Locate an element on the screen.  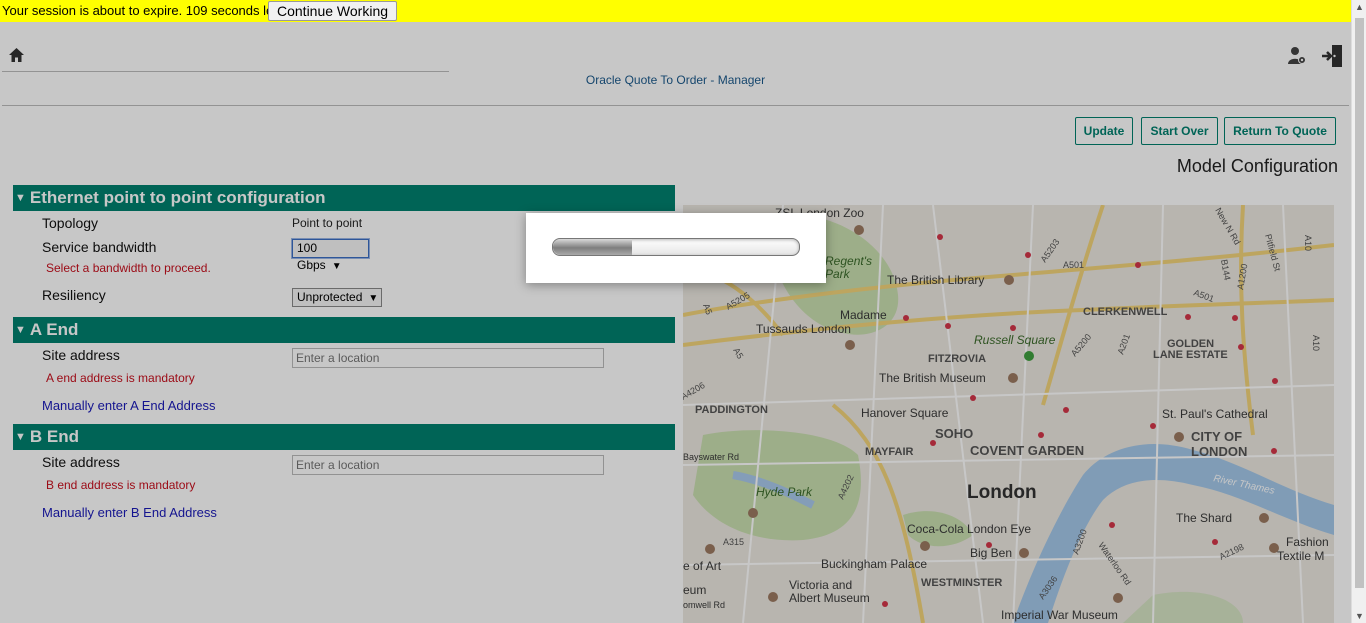
loading-progress-fill is located at coordinates (592, 247).